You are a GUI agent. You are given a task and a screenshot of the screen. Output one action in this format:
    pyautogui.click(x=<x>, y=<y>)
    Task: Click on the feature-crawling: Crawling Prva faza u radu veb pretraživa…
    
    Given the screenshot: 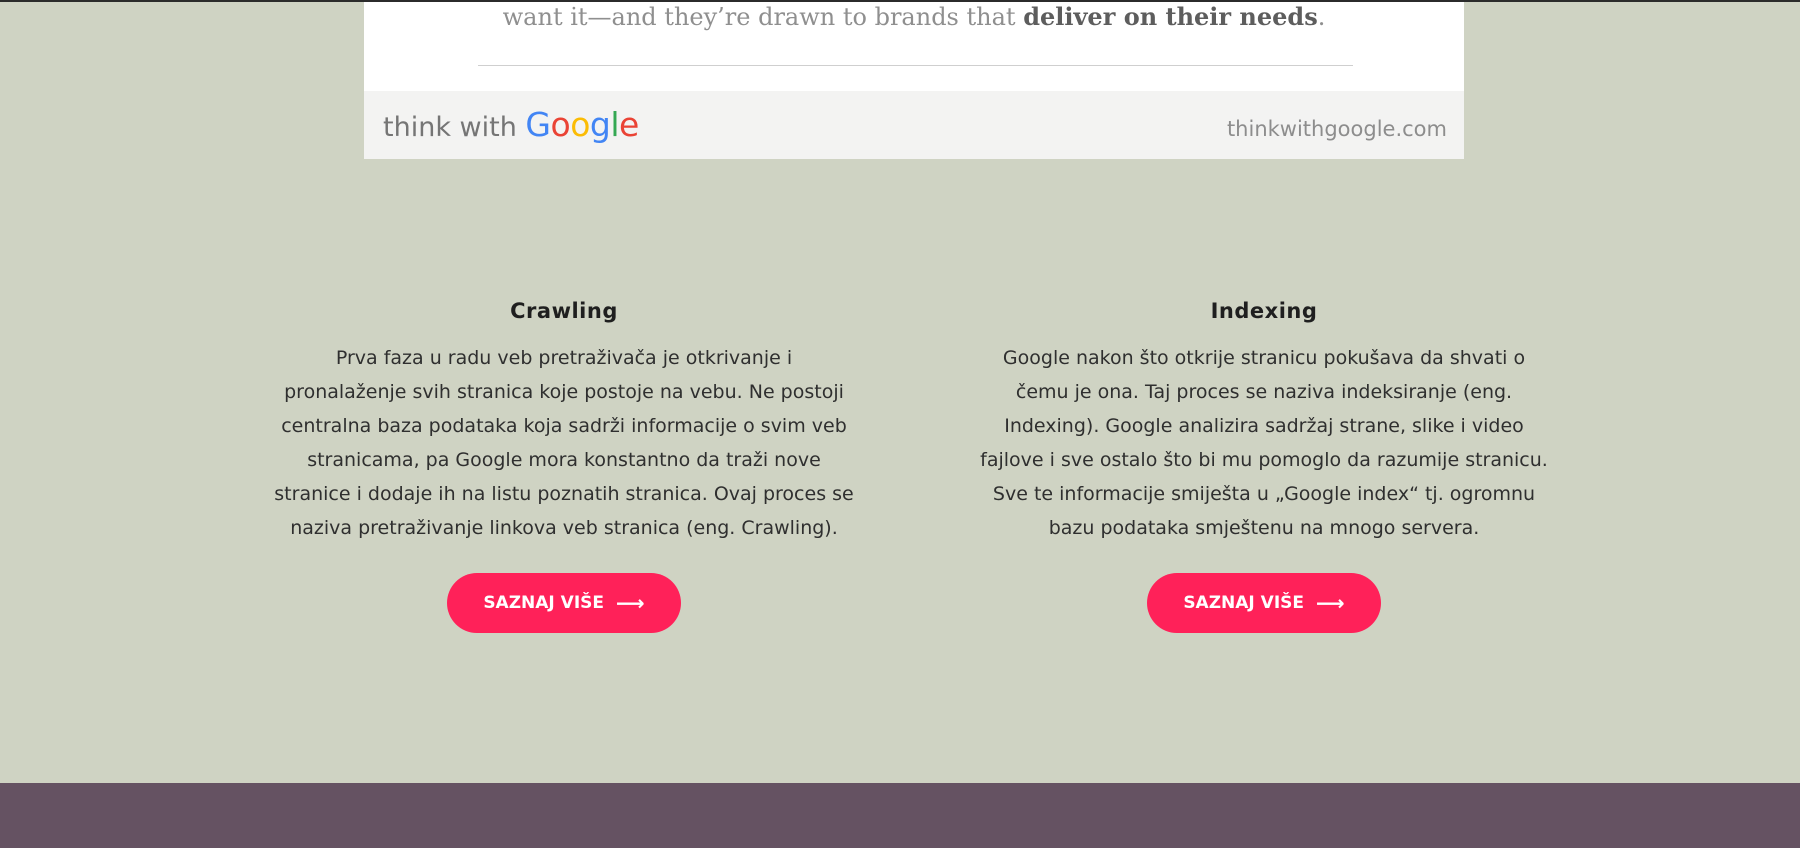 What is the action you would take?
    pyautogui.click(x=564, y=463)
    